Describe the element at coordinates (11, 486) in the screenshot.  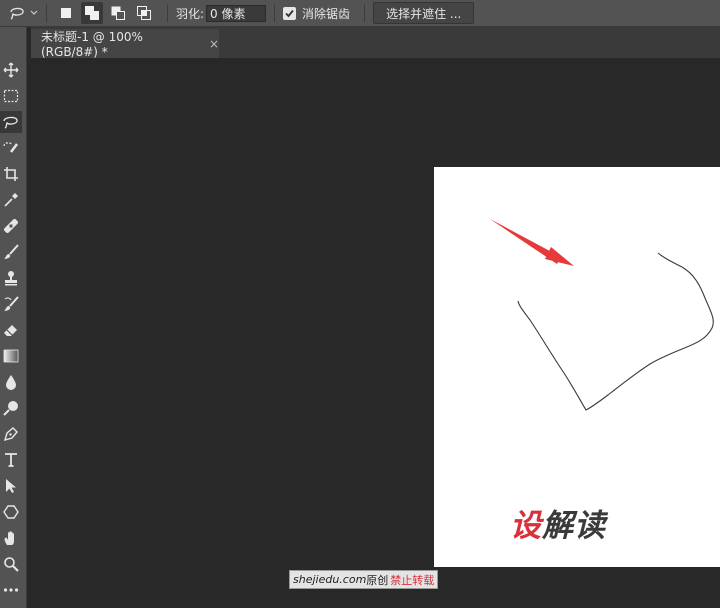
I see `path-select-icon` at that location.